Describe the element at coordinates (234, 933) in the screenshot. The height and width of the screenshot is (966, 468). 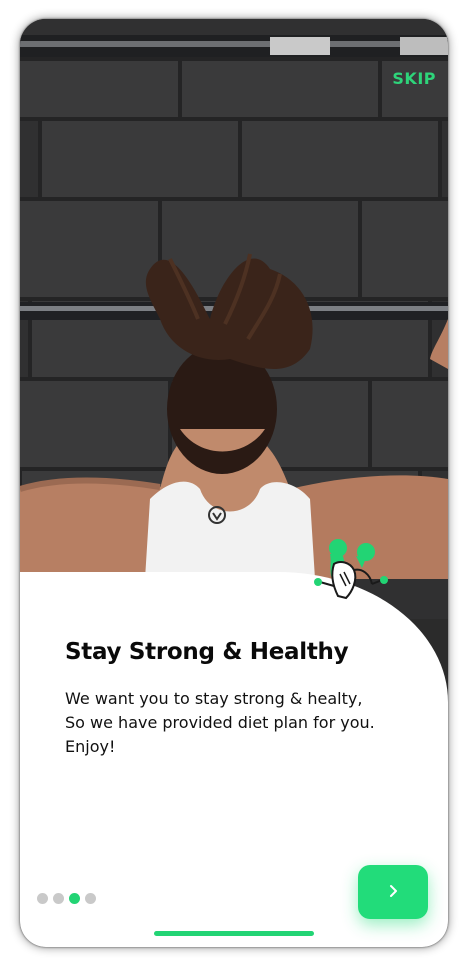
I see `home-indicator` at that location.